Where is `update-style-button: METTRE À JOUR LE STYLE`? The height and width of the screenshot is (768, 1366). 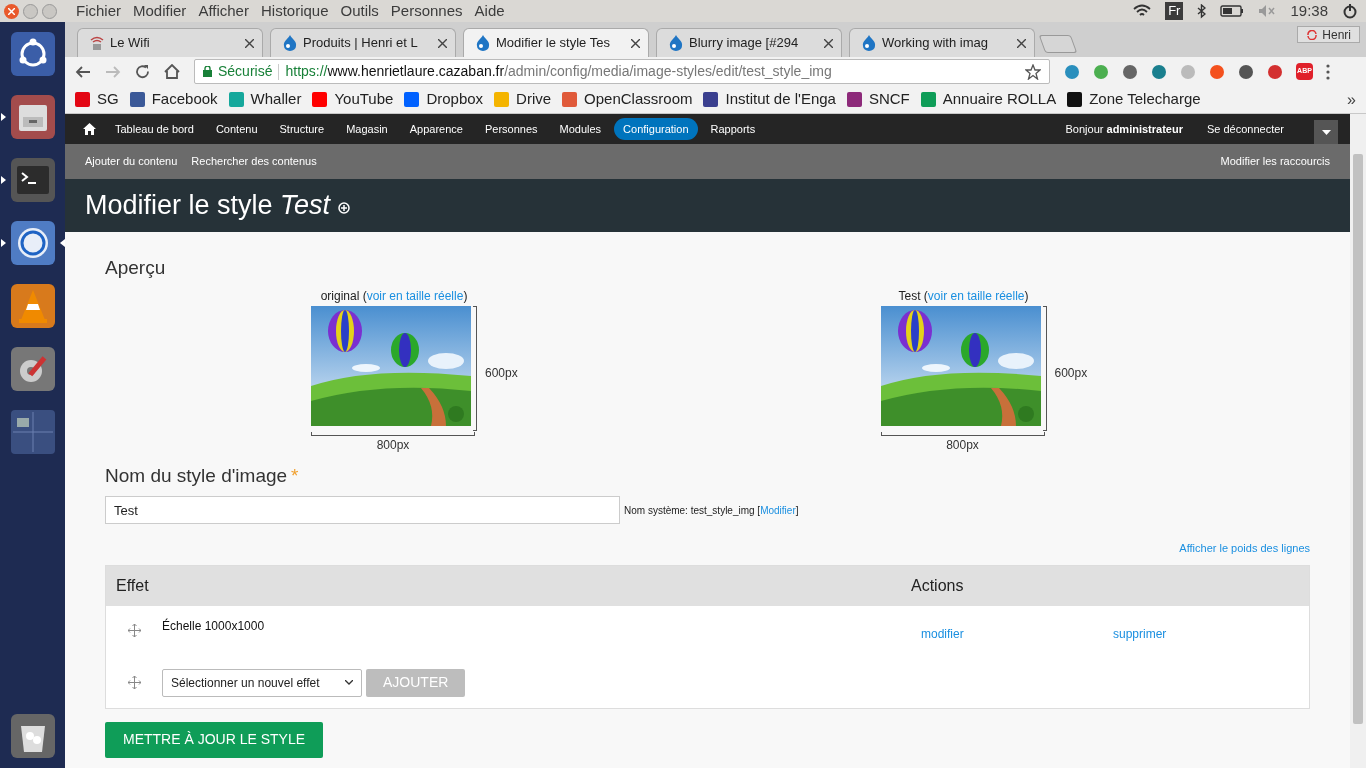 update-style-button: METTRE À JOUR LE STYLE is located at coordinates (214, 739).